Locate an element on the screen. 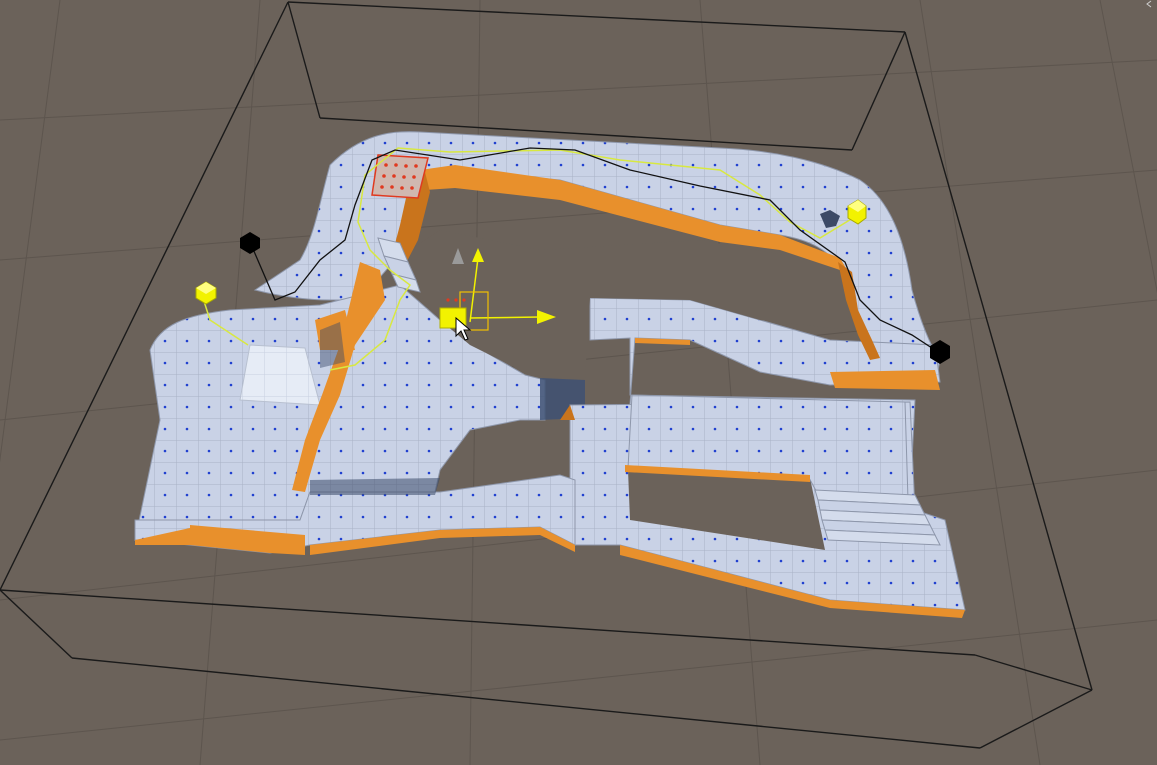  stairs-right is located at coordinates (877, 517).